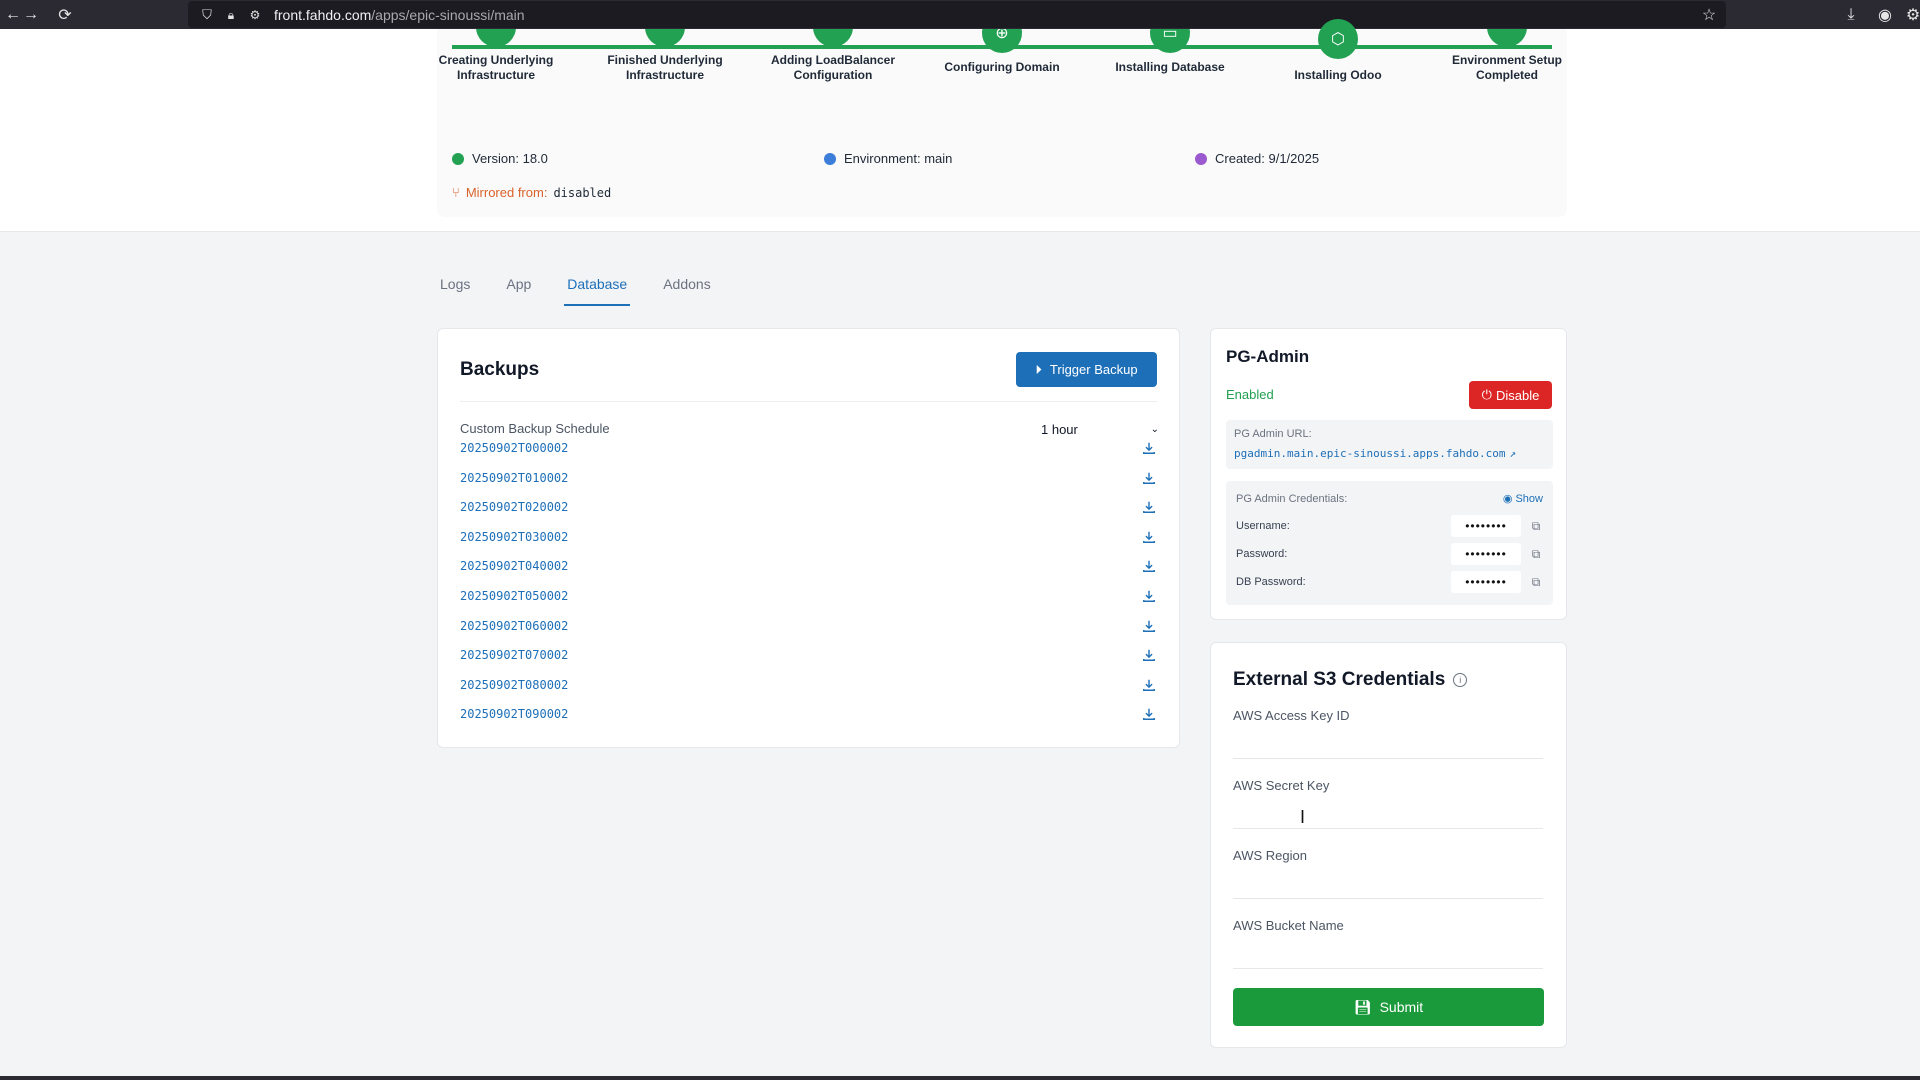  What do you see at coordinates (514, 478) in the screenshot?
I see `backup-link: 20250902T010002` at bounding box center [514, 478].